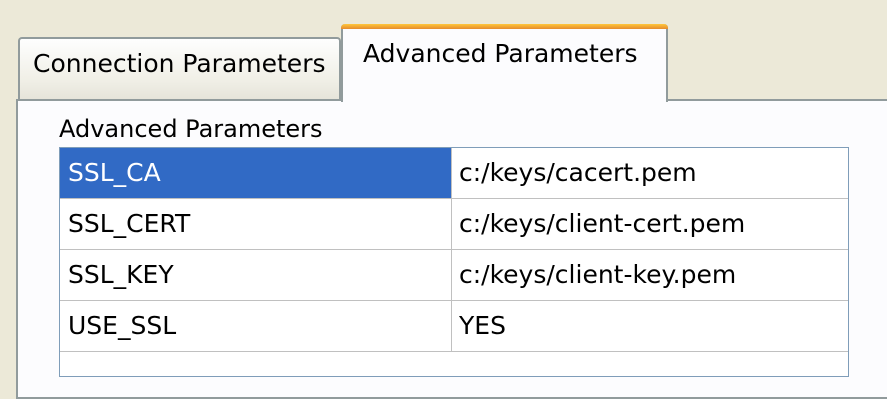  What do you see at coordinates (650, 275) in the screenshot?
I see `parameter-value-cell: c:/keys/client-key.pem` at bounding box center [650, 275].